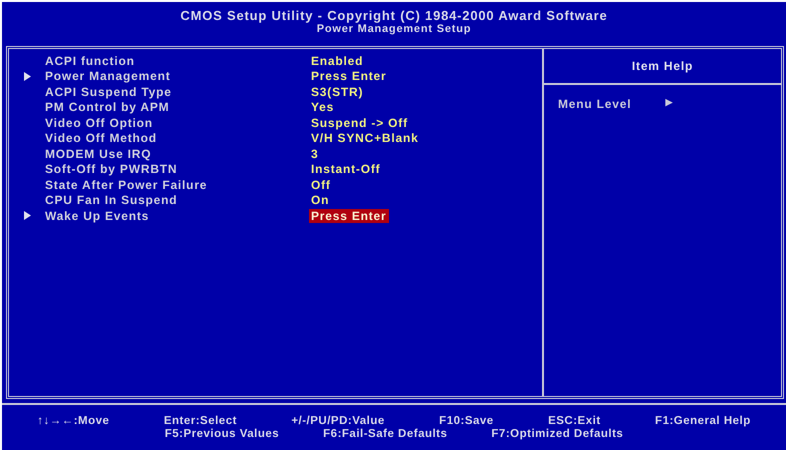  Describe the element at coordinates (177, 200) in the screenshot. I see `setting-label: CPU Fan In Suspend` at that location.